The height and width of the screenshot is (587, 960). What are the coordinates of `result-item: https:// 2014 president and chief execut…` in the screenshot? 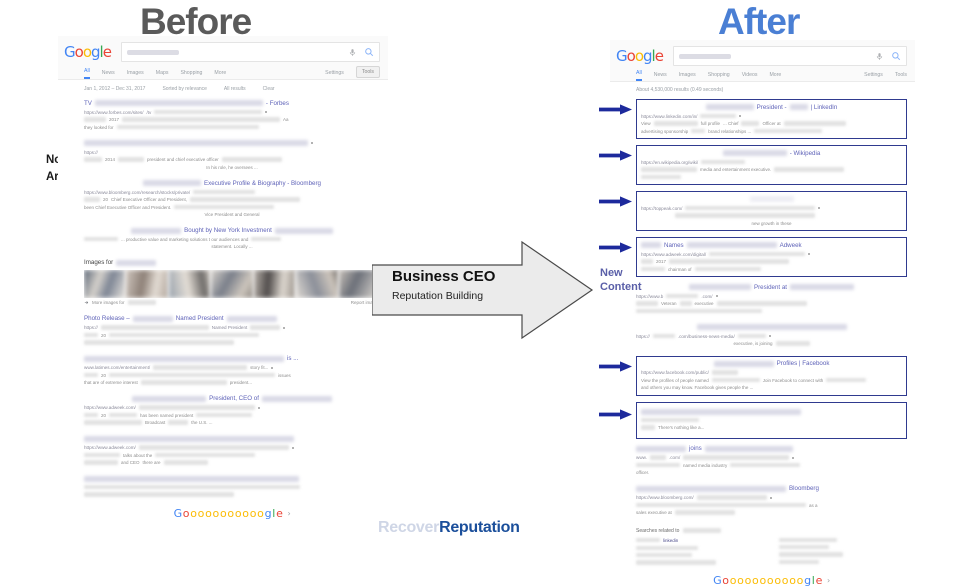 It's located at (232, 154).